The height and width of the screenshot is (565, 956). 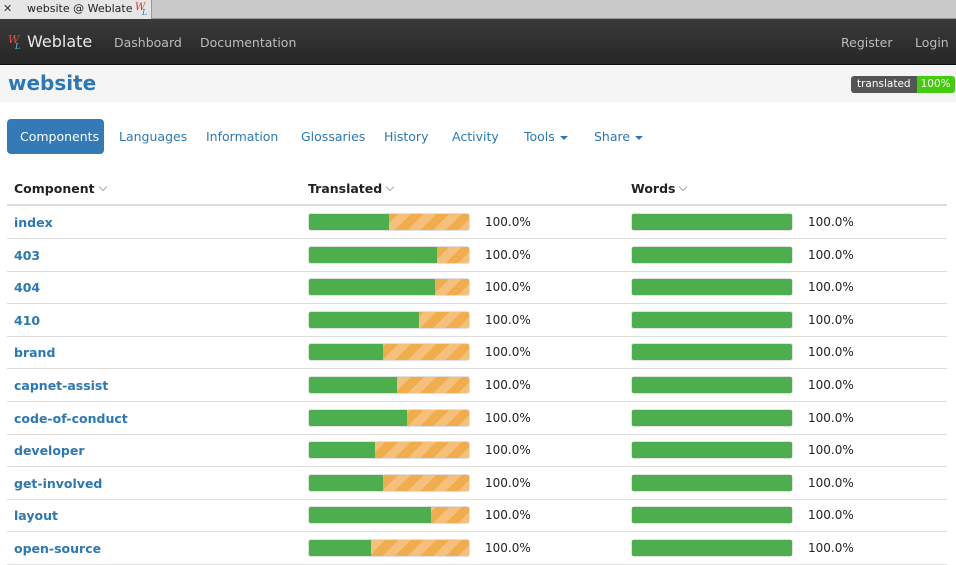 I want to click on column-header-translated: Translated, so click(x=351, y=188).